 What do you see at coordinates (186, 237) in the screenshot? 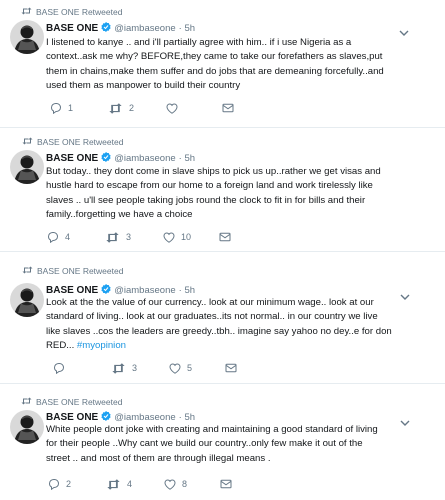
I see `like-count: 10` at bounding box center [186, 237].